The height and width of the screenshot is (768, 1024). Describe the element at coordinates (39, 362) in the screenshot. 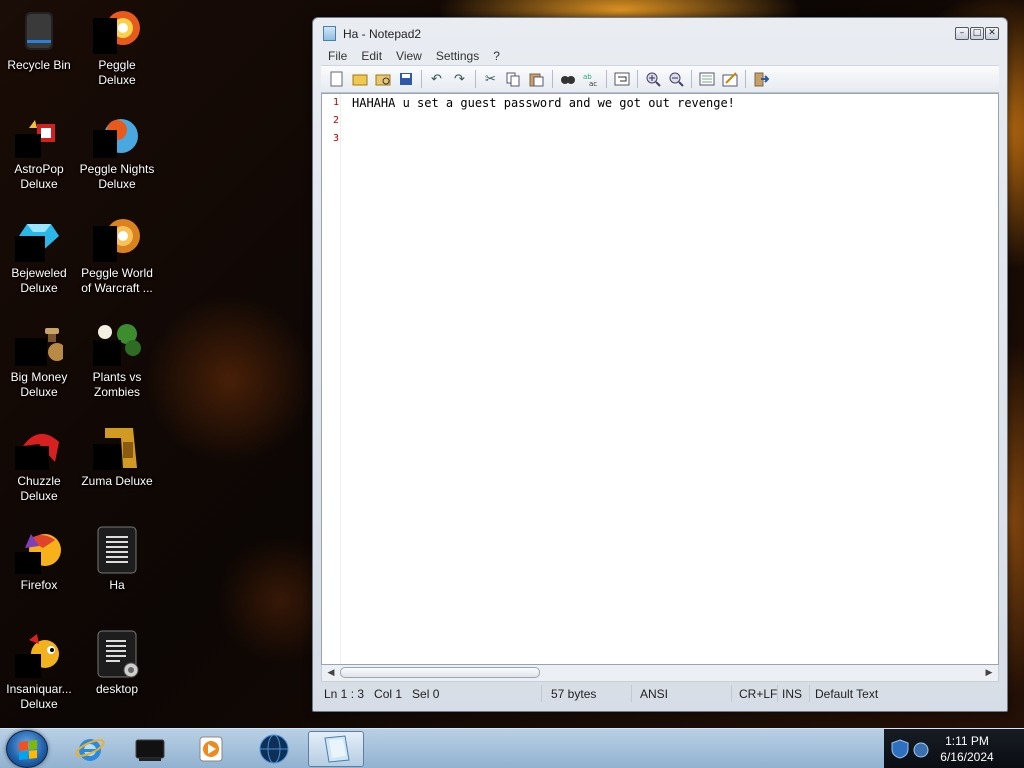

I see `desktop-icon-big-money: Big Money Deluxe` at that location.